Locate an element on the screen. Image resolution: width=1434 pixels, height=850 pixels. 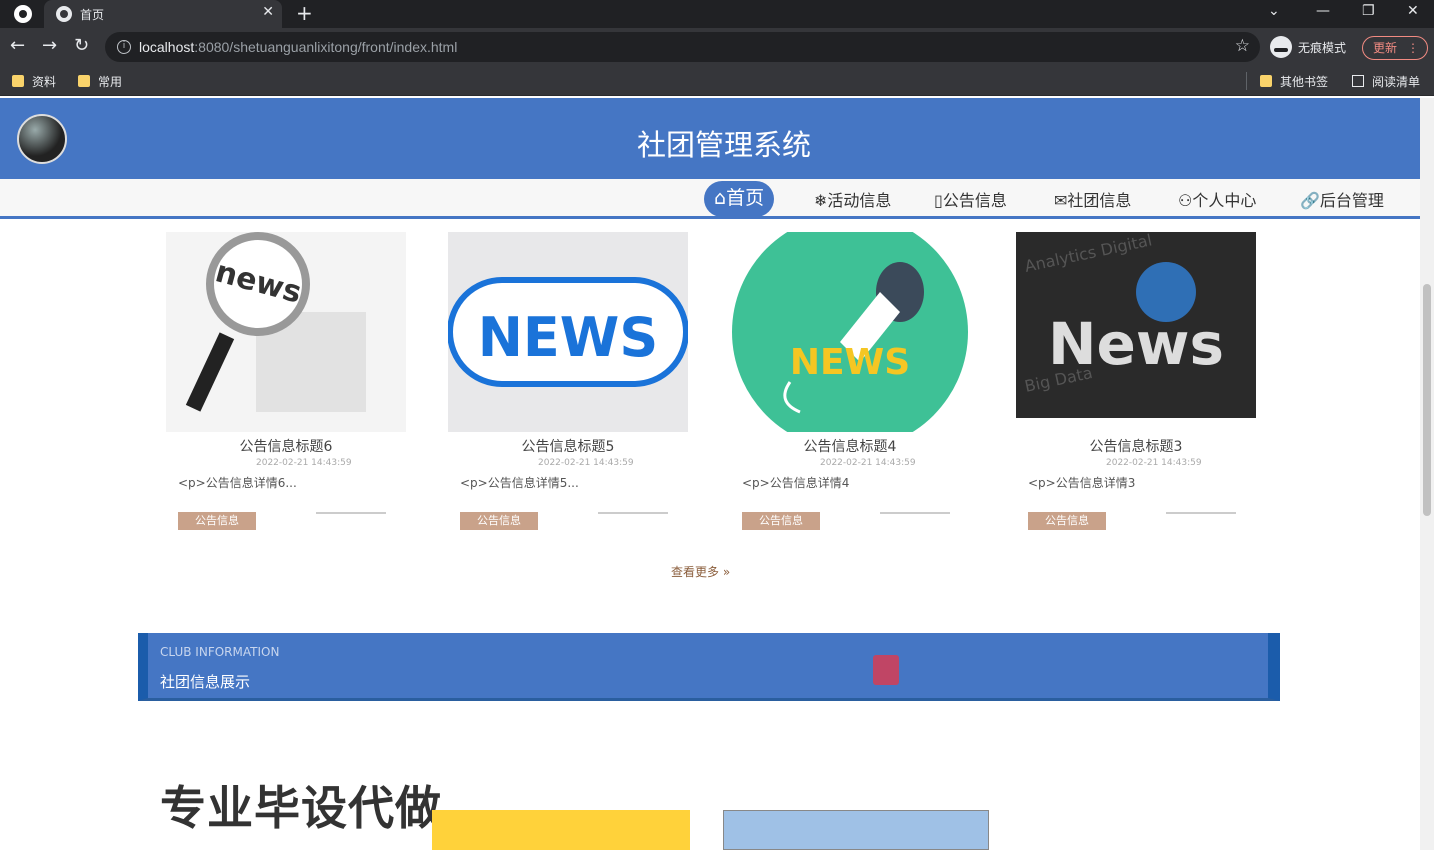
scrollbar-thumb is located at coordinates (1427, 400).